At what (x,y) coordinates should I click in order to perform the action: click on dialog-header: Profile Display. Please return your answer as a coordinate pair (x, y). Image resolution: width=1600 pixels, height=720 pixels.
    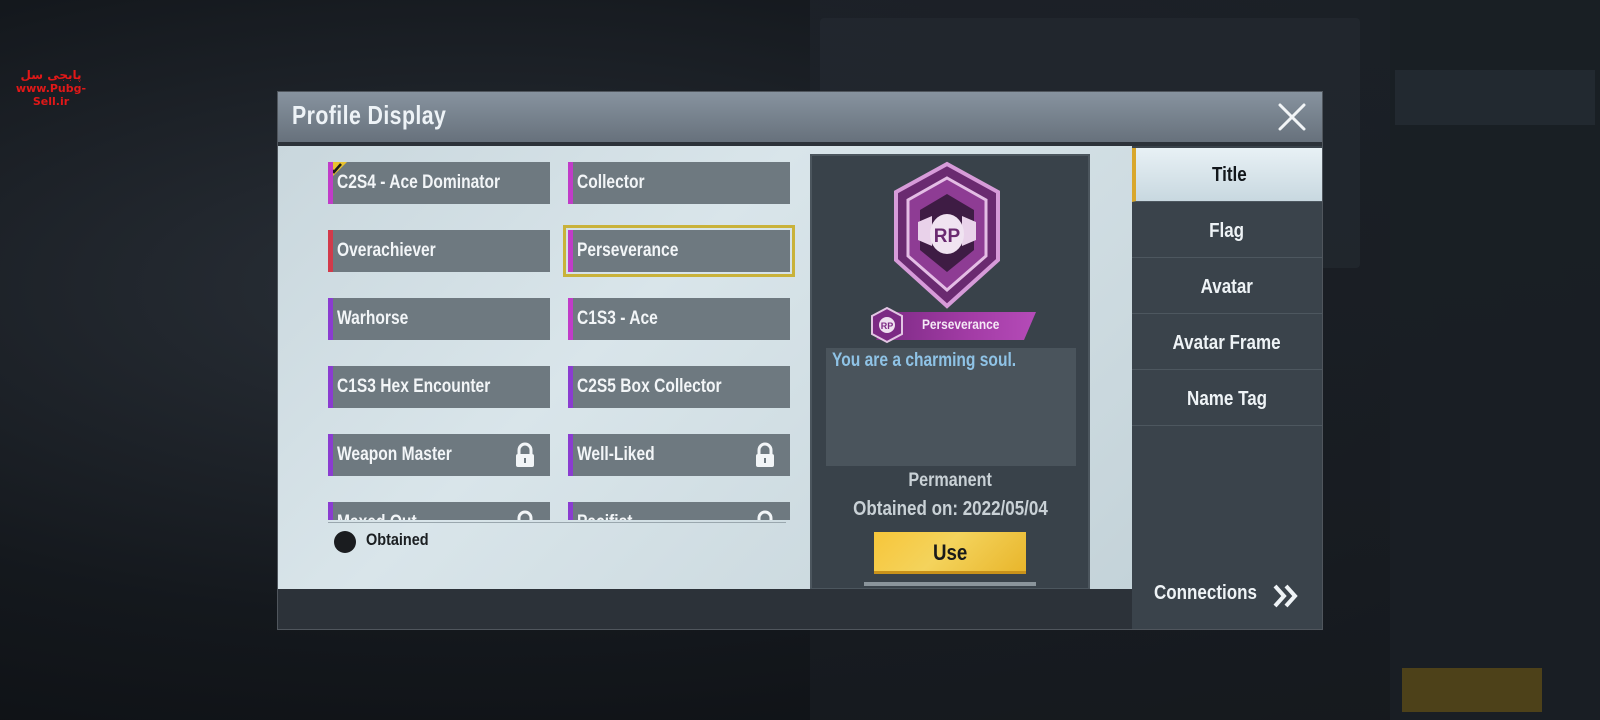
    Looking at the image, I should click on (800, 117).